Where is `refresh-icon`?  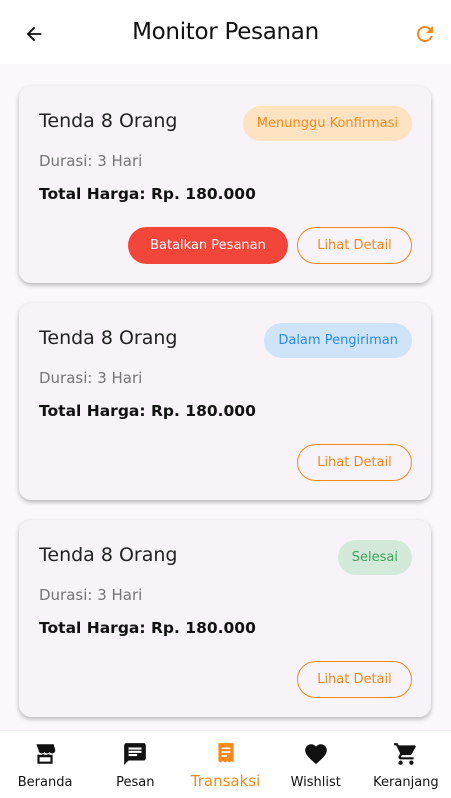
refresh-icon is located at coordinates (425, 34).